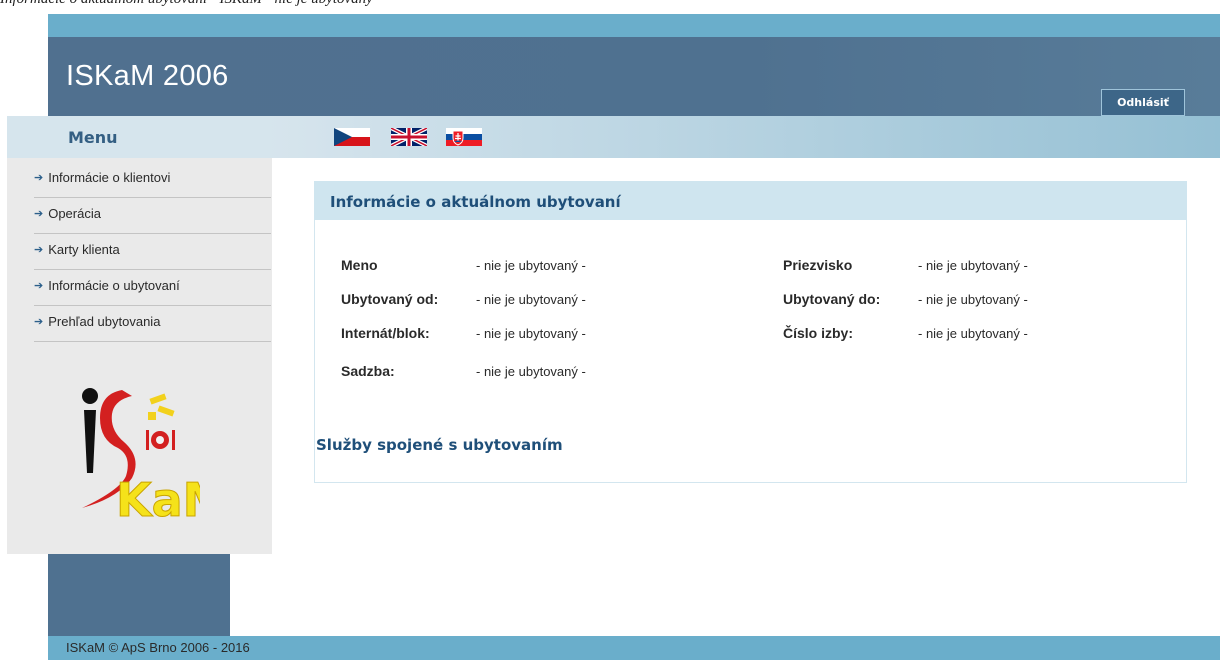  What do you see at coordinates (139, 595) in the screenshot?
I see `left-column-bottom` at bounding box center [139, 595].